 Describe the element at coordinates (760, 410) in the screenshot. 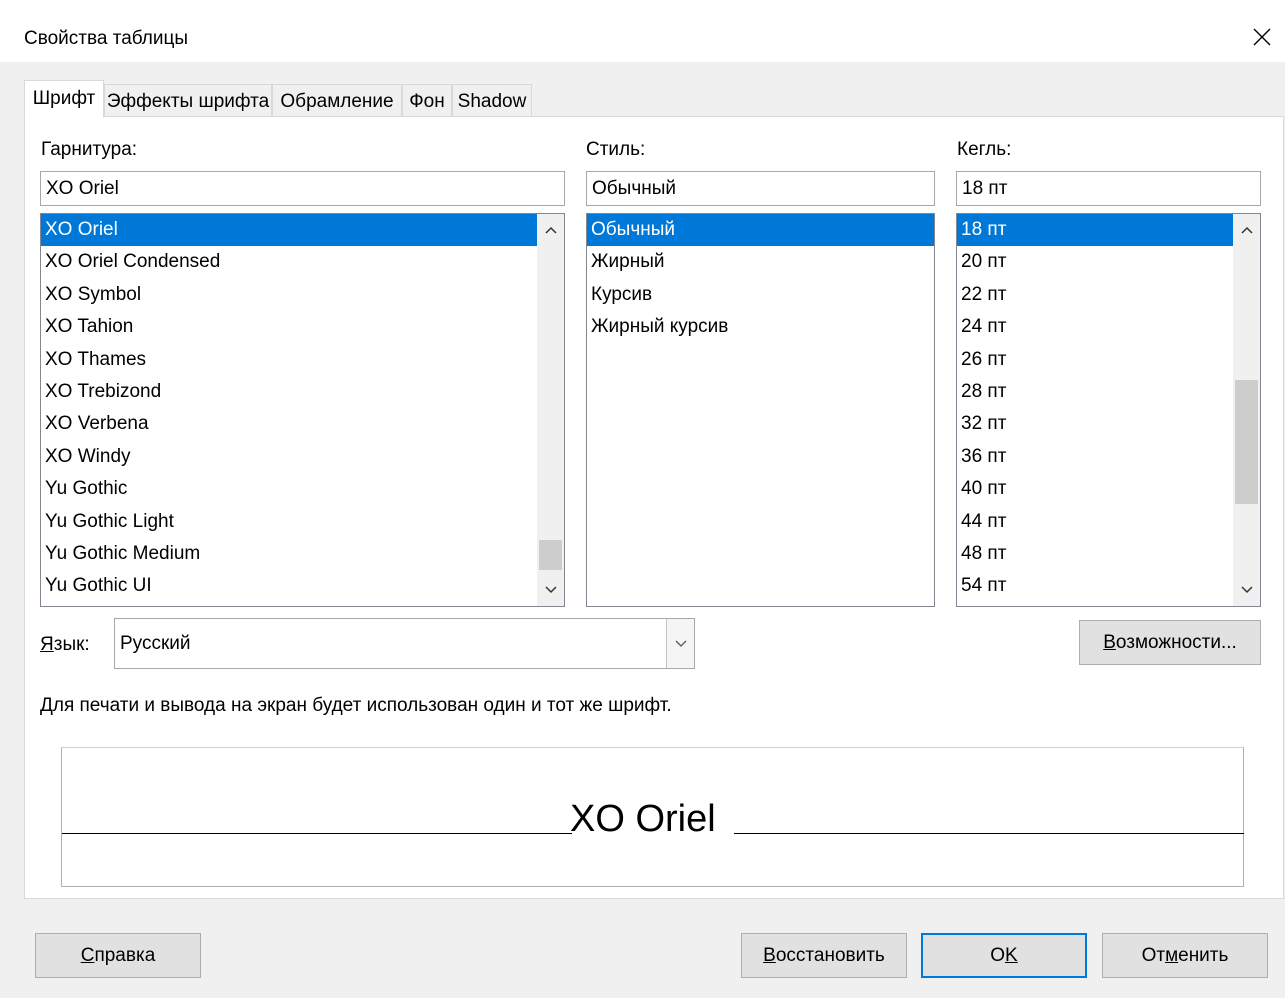

I see `style-listbox: Обычный Жирный Курсив Жирный курсив` at that location.